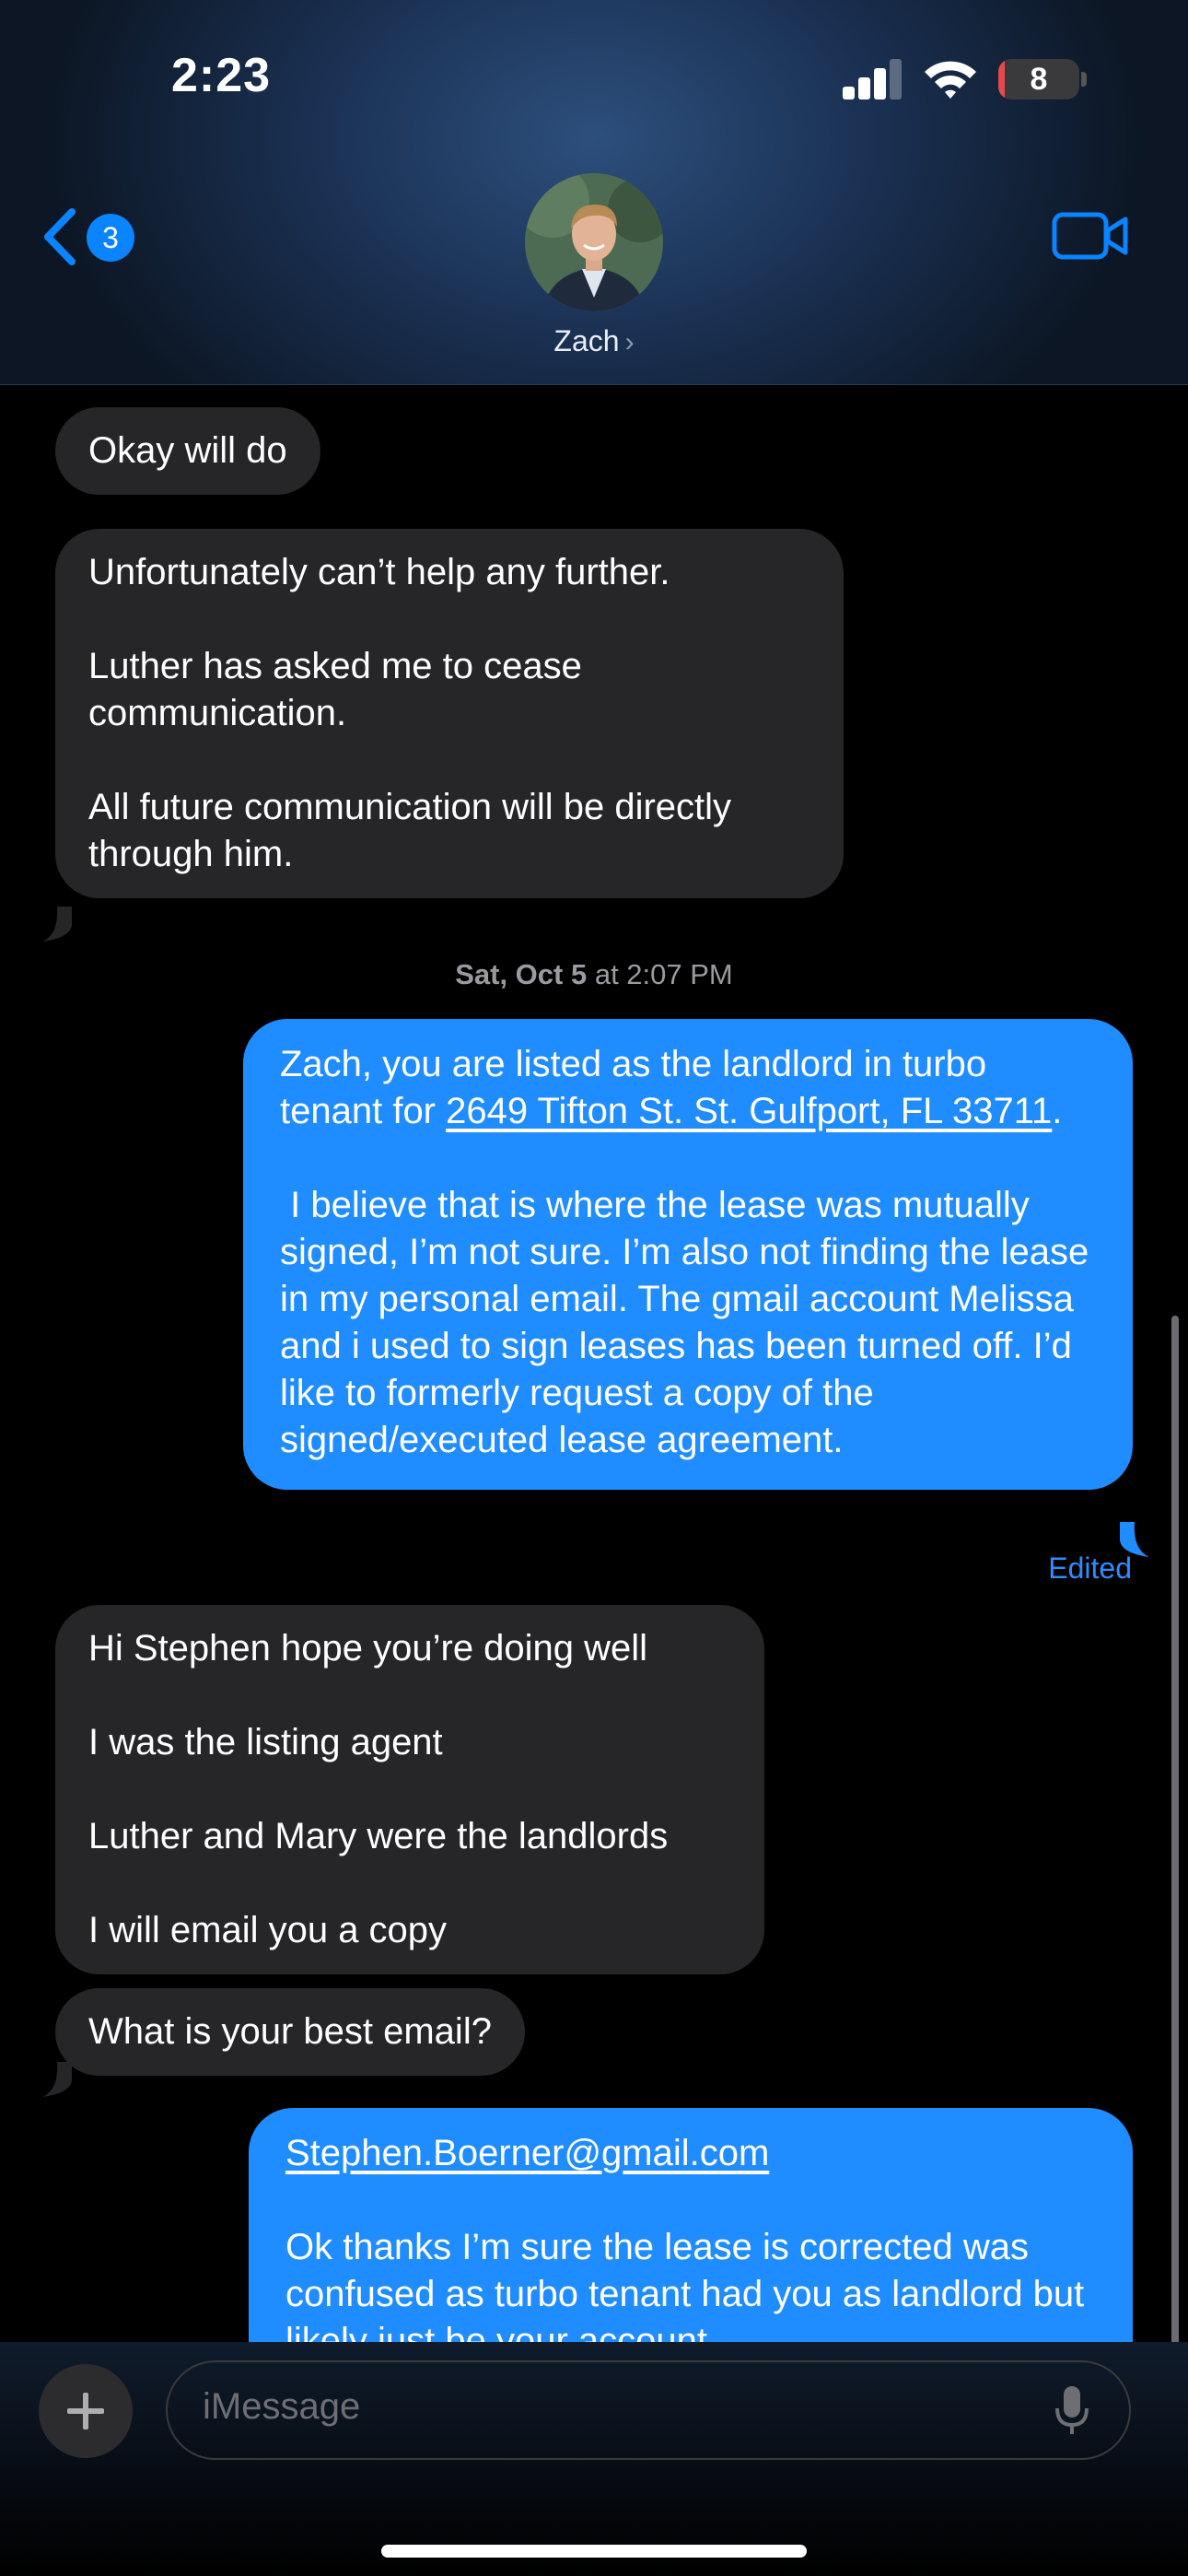 Image resolution: width=1188 pixels, height=2576 pixels. I want to click on battery-level: 8, so click(1039, 79).